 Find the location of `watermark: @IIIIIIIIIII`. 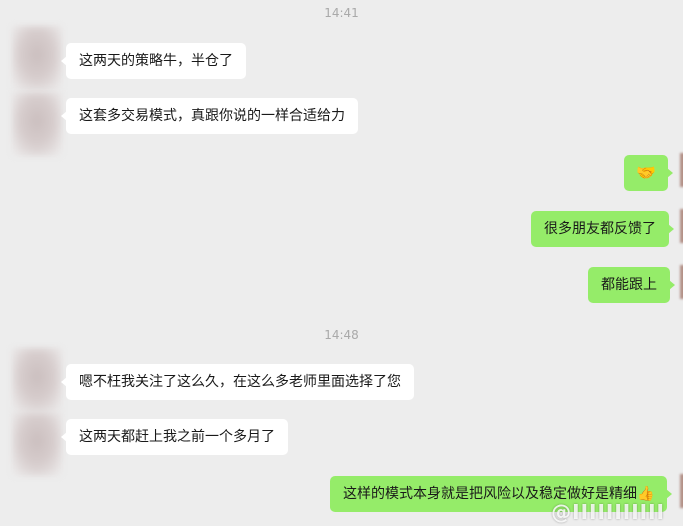

watermark: @IIIIIIIIIII is located at coordinates (608, 512).